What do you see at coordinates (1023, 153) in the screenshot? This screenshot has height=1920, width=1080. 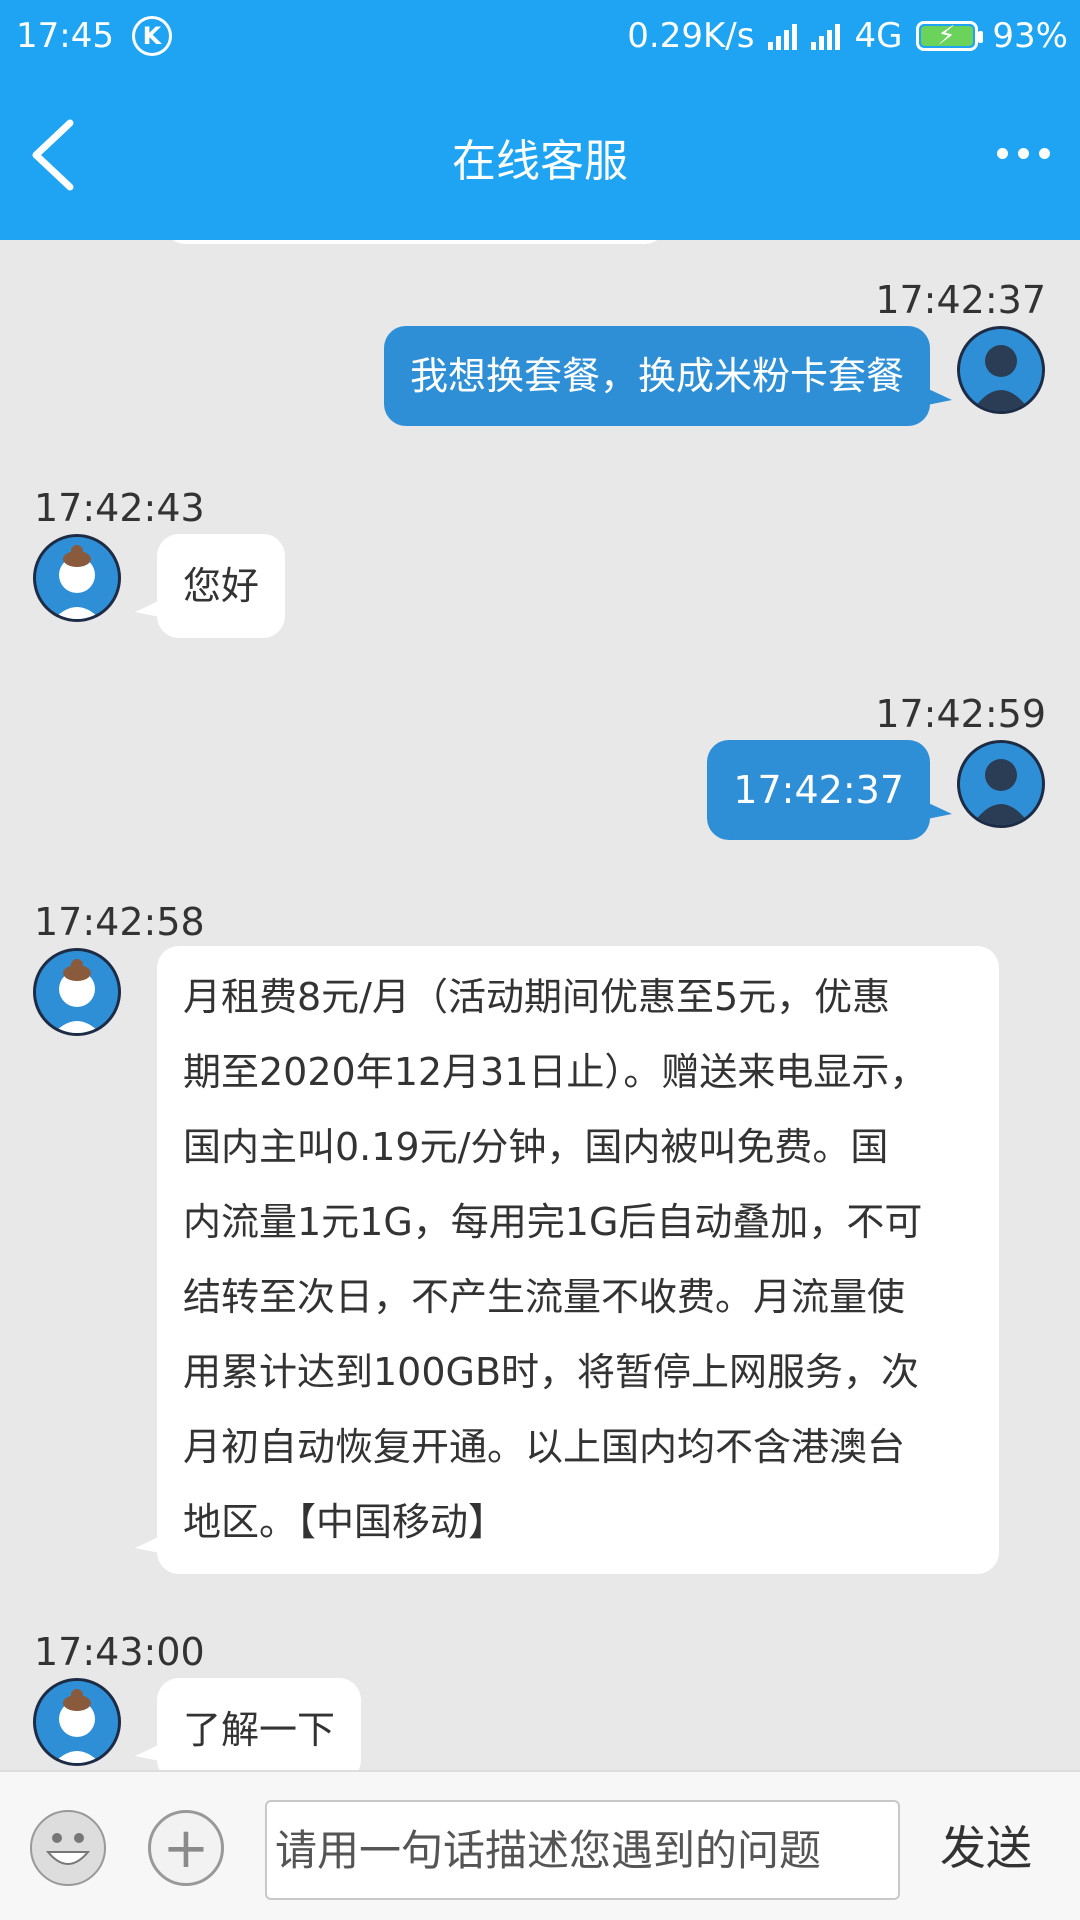 I see `more-button` at bounding box center [1023, 153].